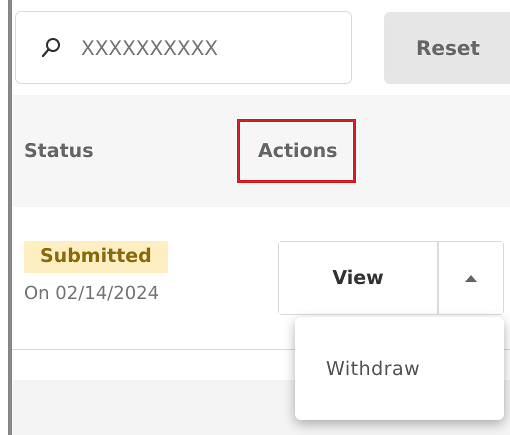  I want to click on menu-item: Withdraw, so click(357, 369).